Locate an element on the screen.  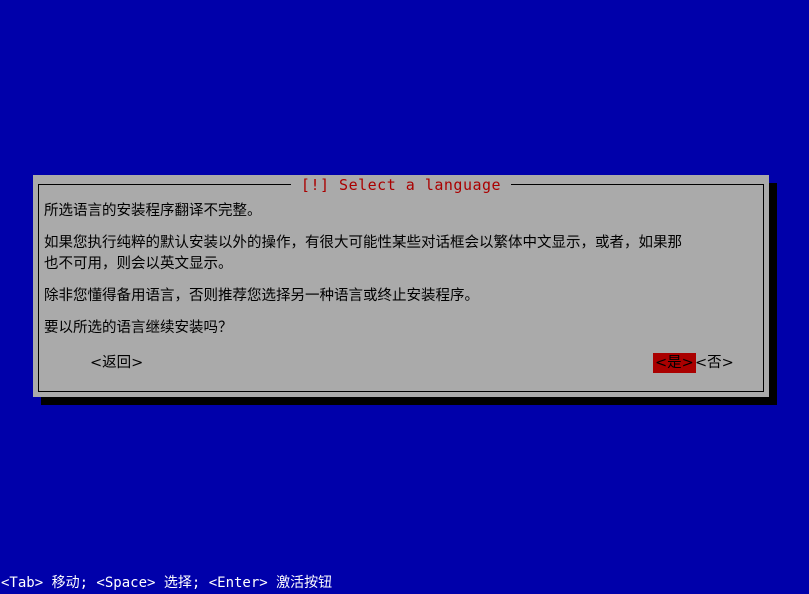
dialog-paragraph-3: 除非您懂得备用语言，否则推荐您选择另一种语言或终止安装程序。 is located at coordinates (261, 296).